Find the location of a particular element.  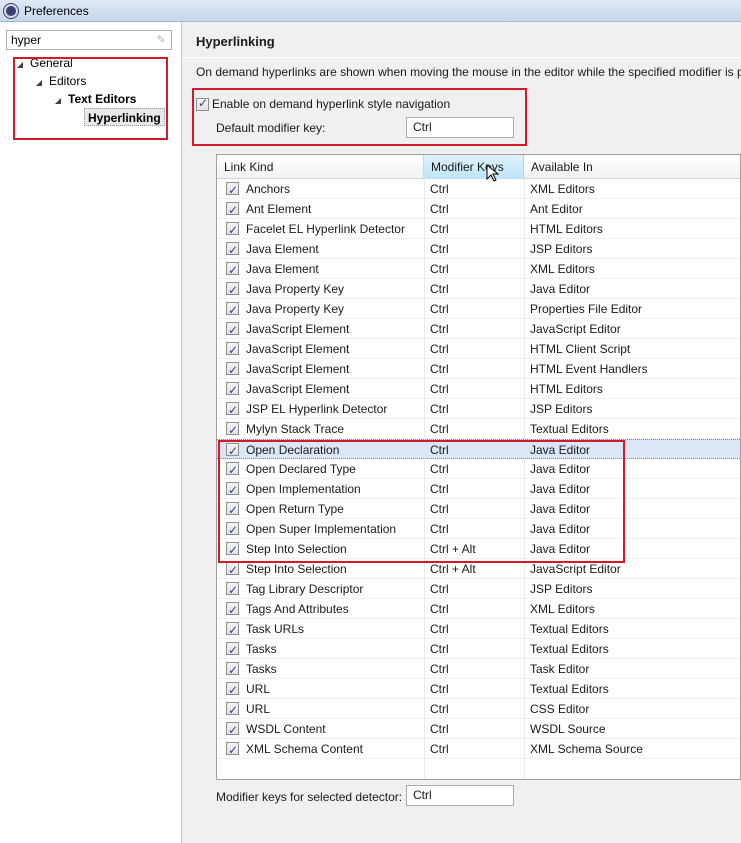

table-row: URL Ctrl Textual Editors is located at coordinates (478, 689).